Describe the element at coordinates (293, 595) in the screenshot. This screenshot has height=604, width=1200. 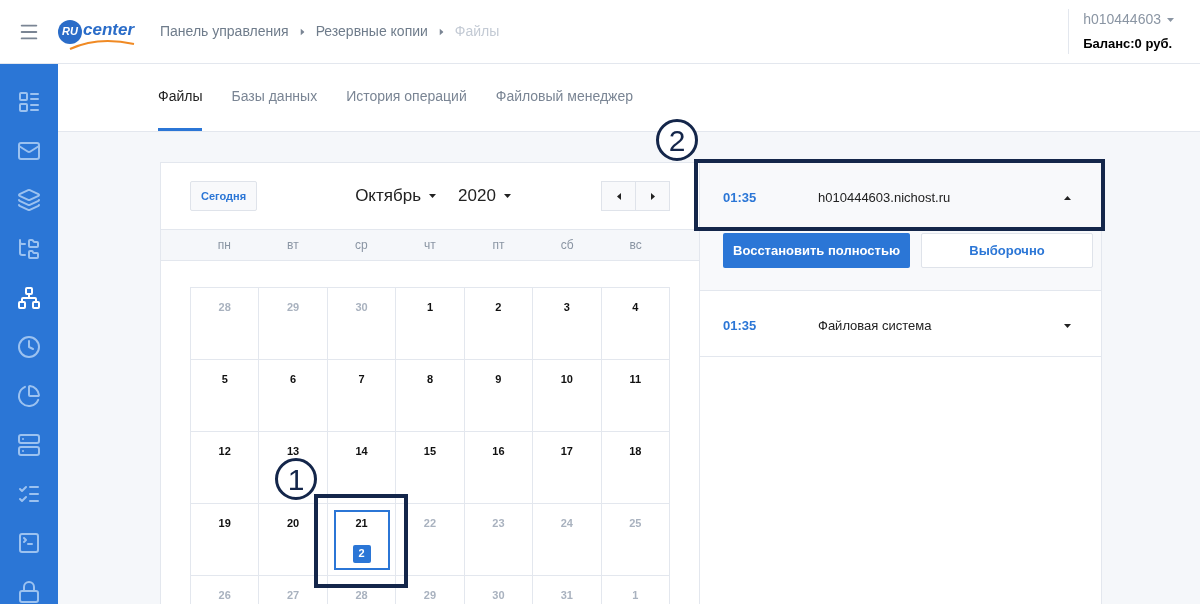
I see `day-number: 27` at that location.